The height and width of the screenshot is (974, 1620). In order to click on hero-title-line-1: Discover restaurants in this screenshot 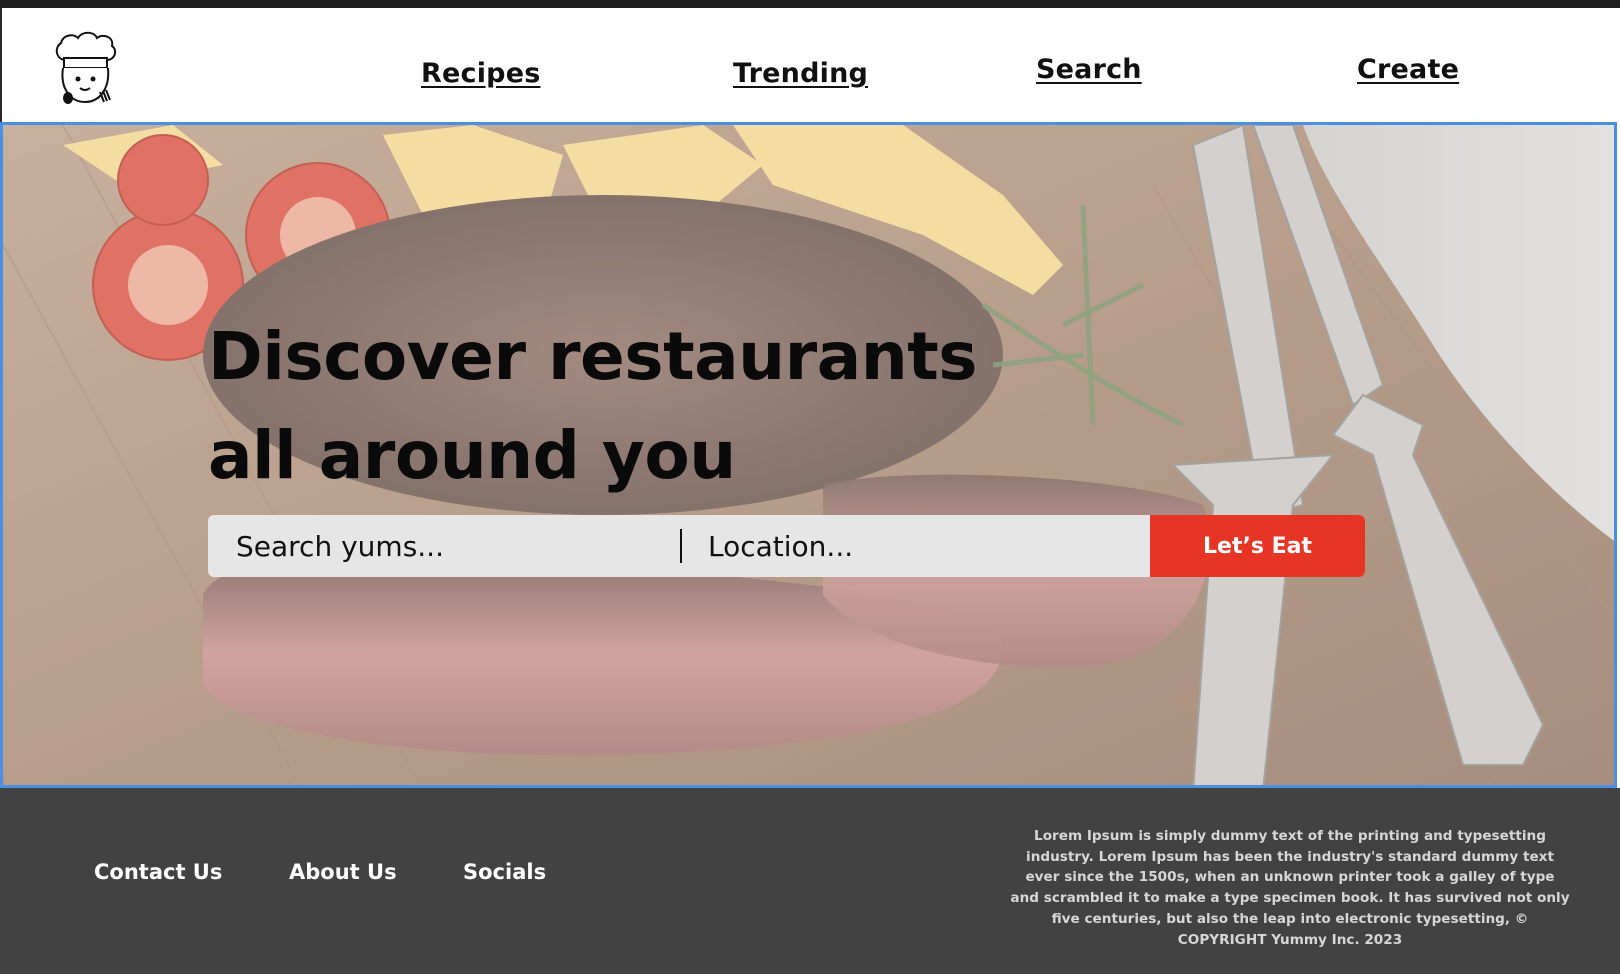, I will do `click(593, 356)`.